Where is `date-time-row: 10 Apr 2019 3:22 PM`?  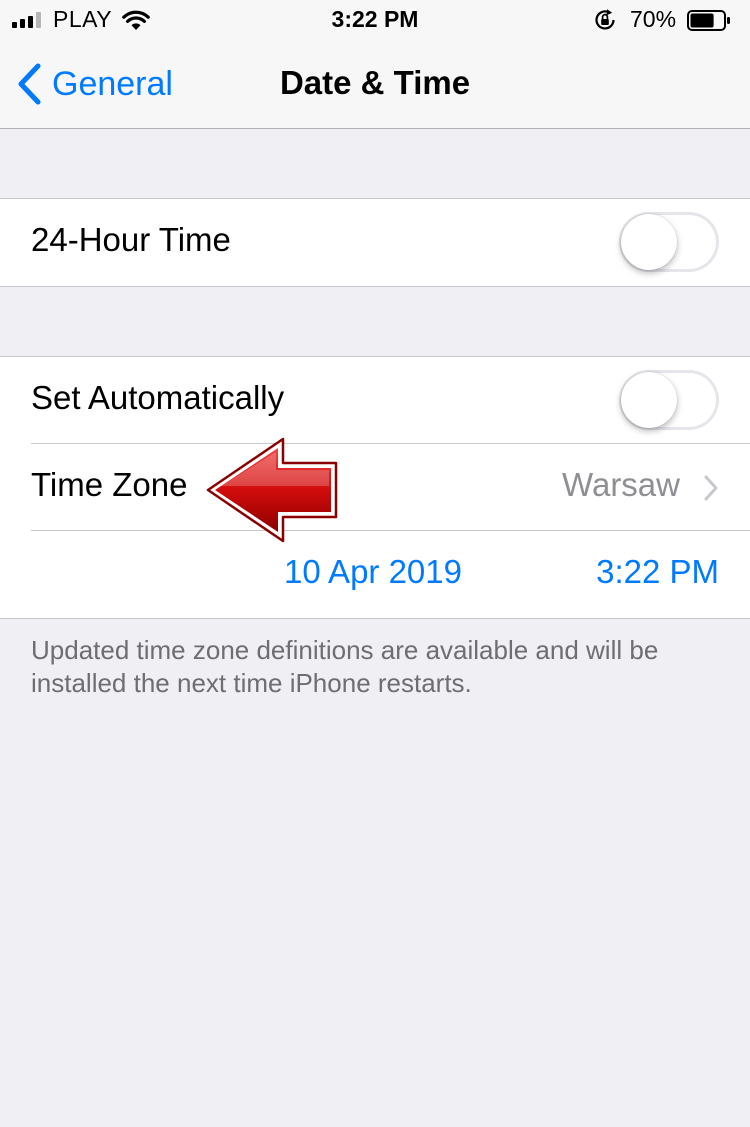 date-time-row: 10 Apr 2019 3:22 PM is located at coordinates (375, 574).